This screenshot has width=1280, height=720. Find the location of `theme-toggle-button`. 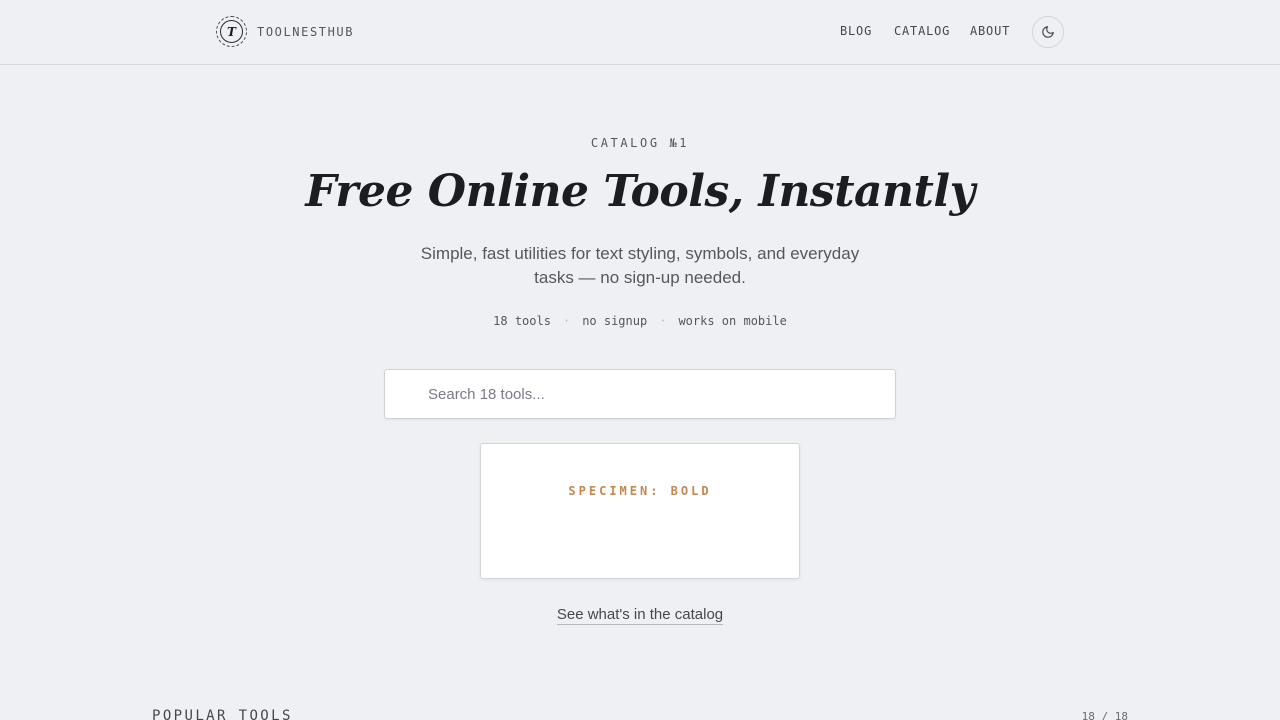

theme-toggle-button is located at coordinates (1048, 32).